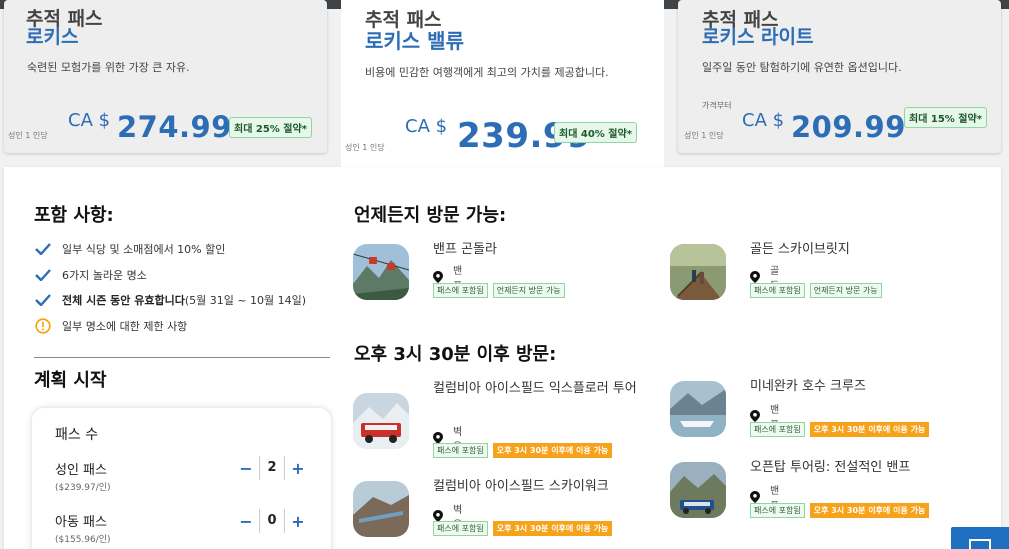 The width and height of the screenshot is (1009, 549). What do you see at coordinates (245, 300) in the screenshot?
I see `included-item-text: (5월 31일 ~ 10월 14일)` at bounding box center [245, 300].